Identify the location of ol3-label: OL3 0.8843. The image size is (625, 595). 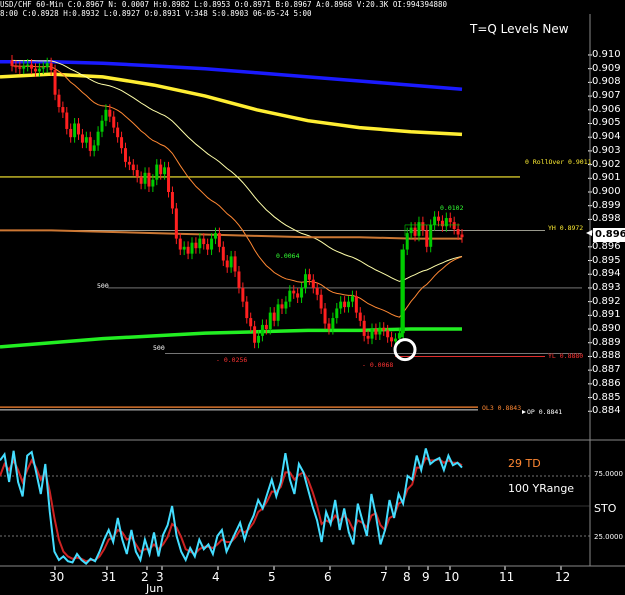
(502, 408).